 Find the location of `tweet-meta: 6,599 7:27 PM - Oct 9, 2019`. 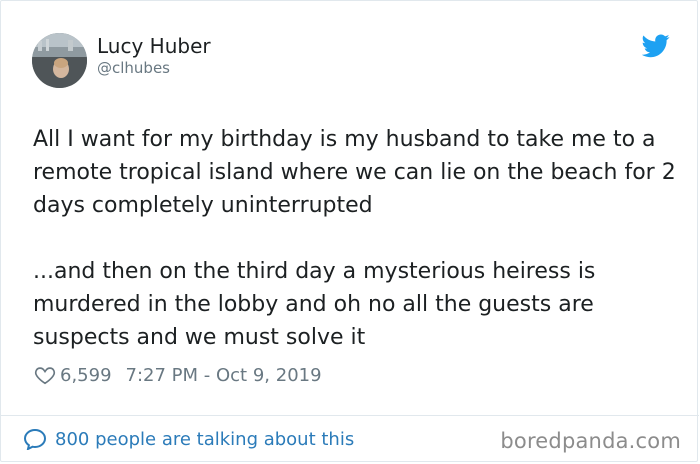

tweet-meta: 6,599 7:27 PM - Oct 9, 2019 is located at coordinates (178, 375).